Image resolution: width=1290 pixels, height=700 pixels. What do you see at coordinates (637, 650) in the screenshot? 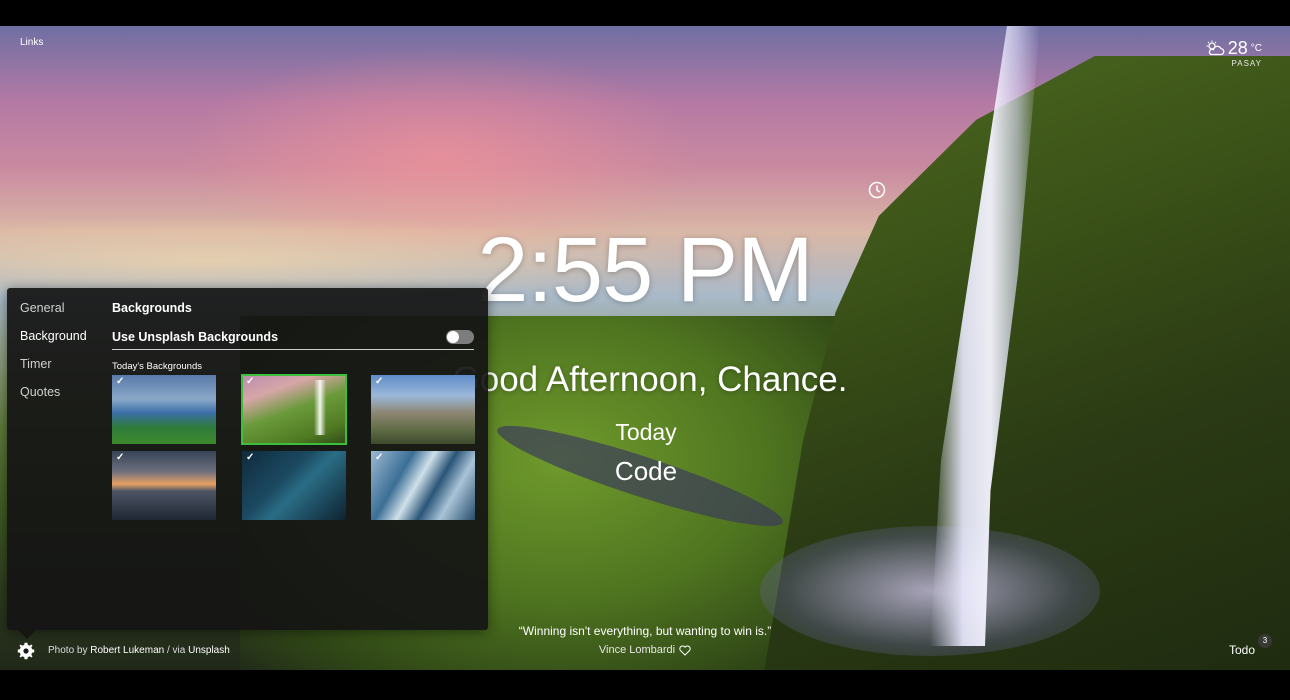
I see `quote-author: Vince Lombardi` at bounding box center [637, 650].